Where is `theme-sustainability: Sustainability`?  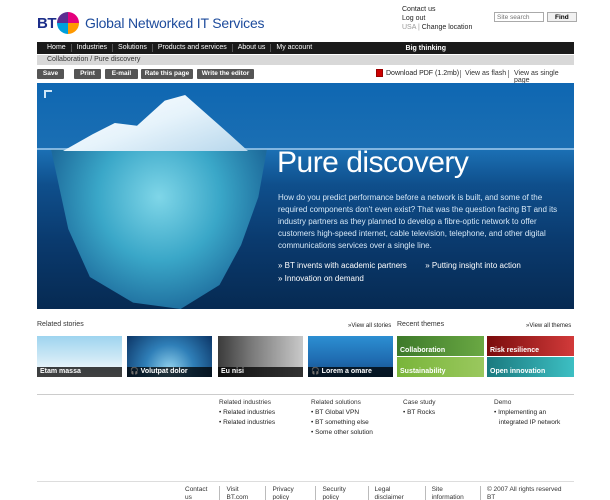 theme-sustainability: Sustainability is located at coordinates (440, 367).